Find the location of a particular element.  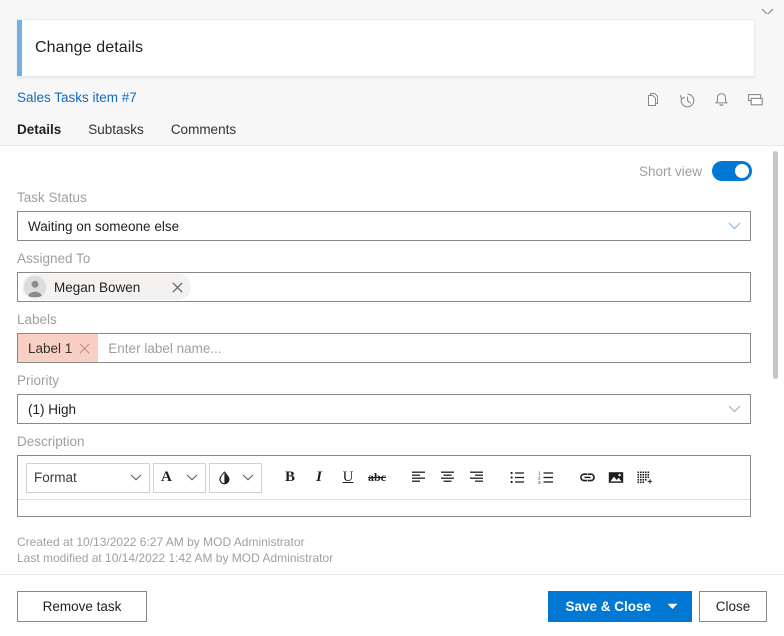

align-right-icon is located at coordinates (476, 476).